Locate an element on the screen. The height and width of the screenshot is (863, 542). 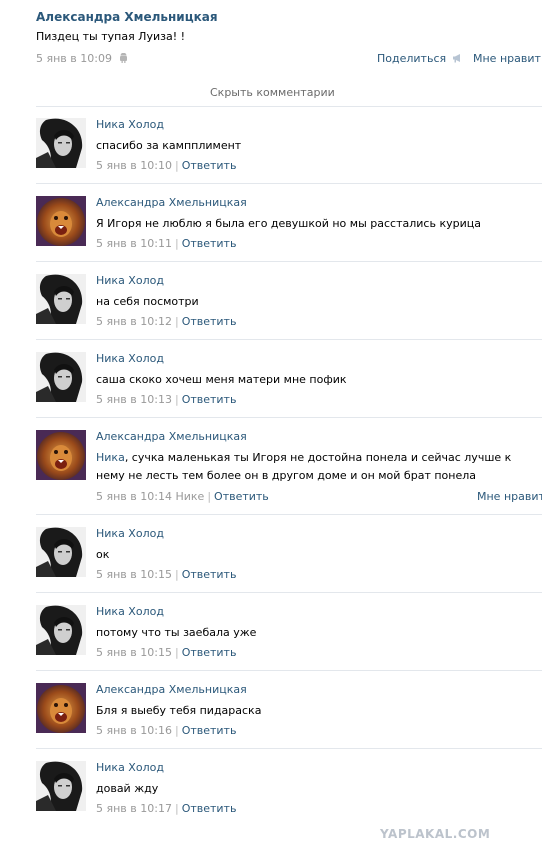
megaphone-icon is located at coordinates (457, 59).